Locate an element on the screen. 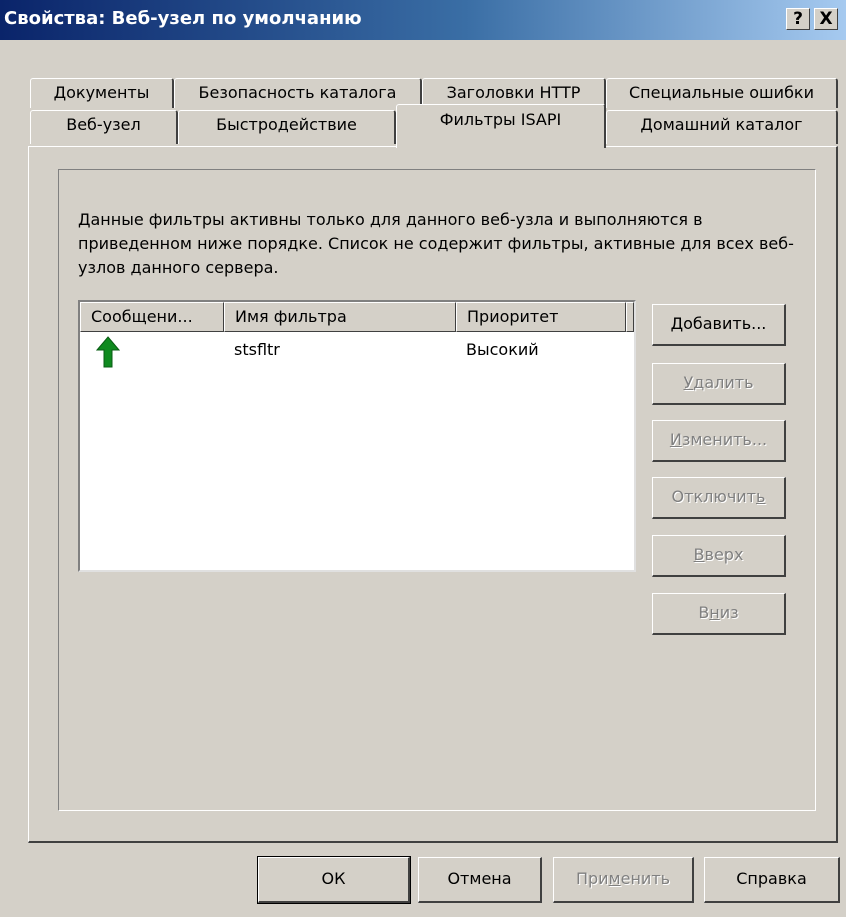 The width and height of the screenshot is (846, 917). column-header-priority: Приоритет is located at coordinates (541, 317).